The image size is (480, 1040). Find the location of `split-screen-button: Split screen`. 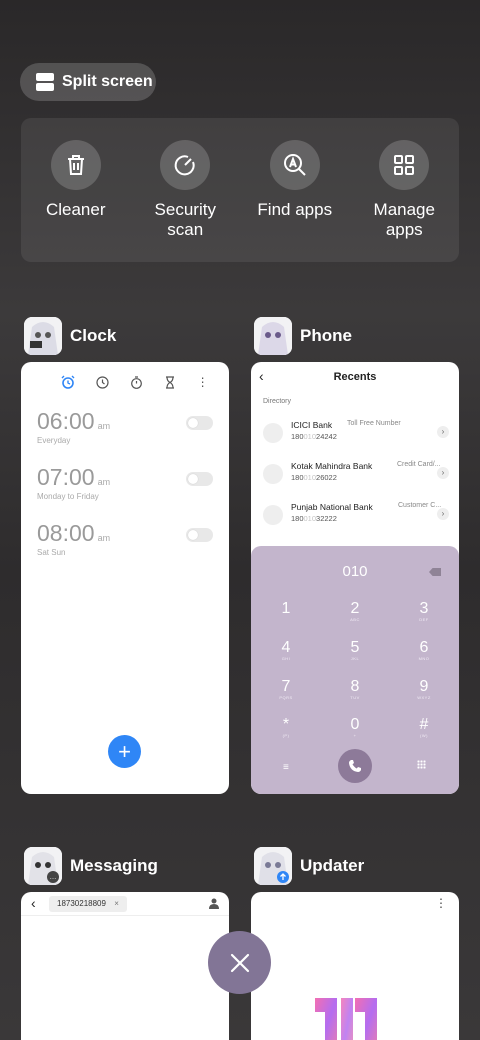

split-screen-button: Split screen is located at coordinates (88, 82).